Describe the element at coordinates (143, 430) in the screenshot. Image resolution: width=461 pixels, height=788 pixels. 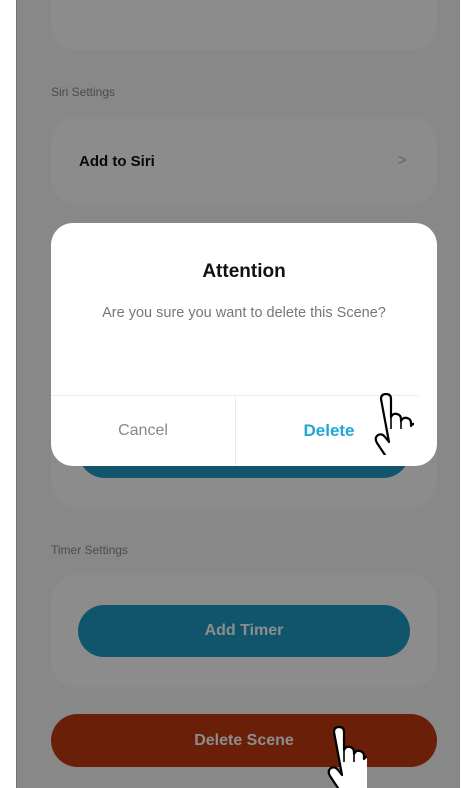
I see `cancel-button: Cancel` at that location.